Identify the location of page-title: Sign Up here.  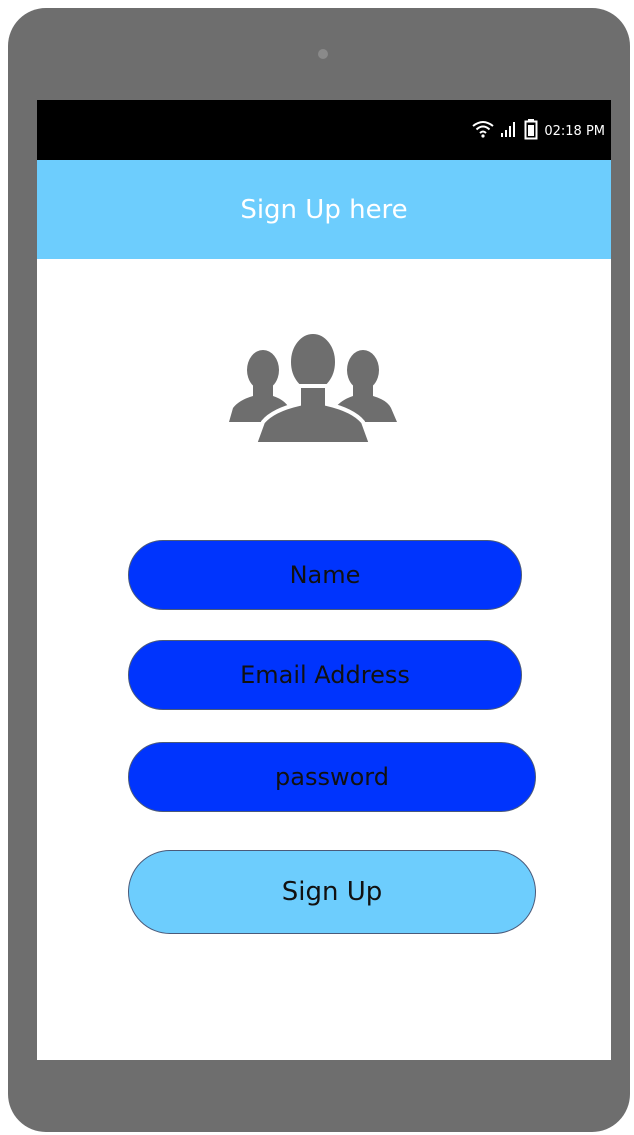
(324, 209).